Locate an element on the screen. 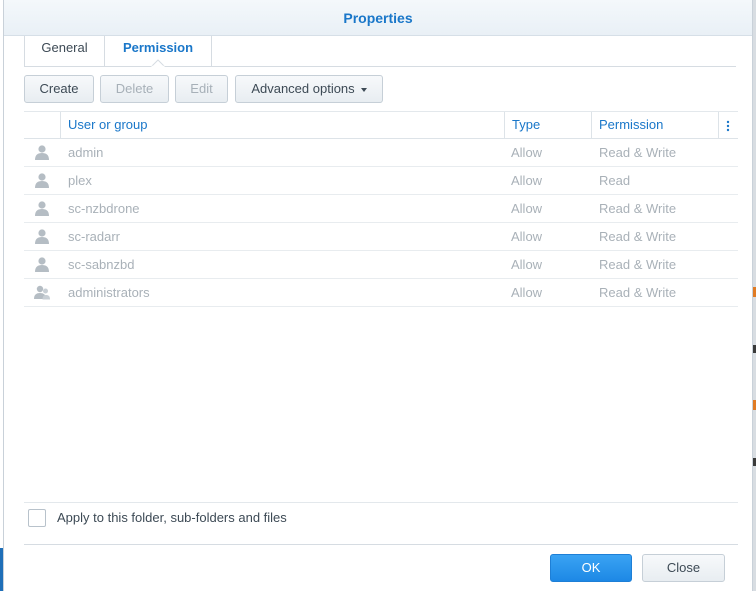 The image size is (756, 591). row-user-name: sc-radarr is located at coordinates (94, 236).